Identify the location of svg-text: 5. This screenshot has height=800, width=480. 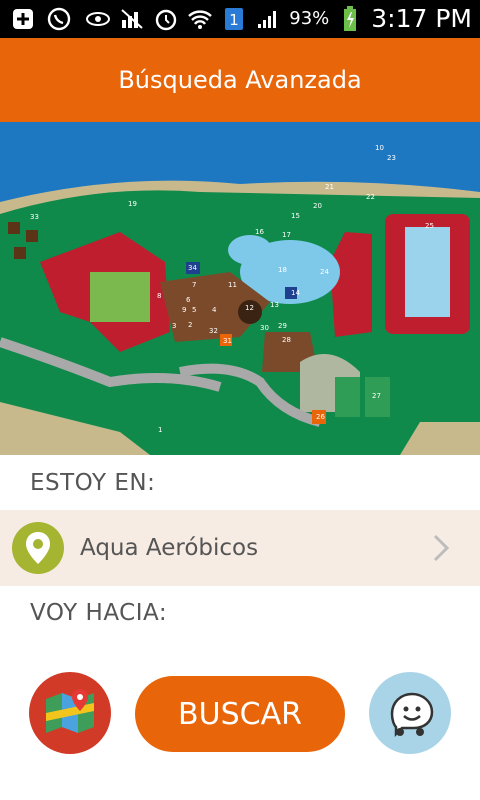
(194, 310).